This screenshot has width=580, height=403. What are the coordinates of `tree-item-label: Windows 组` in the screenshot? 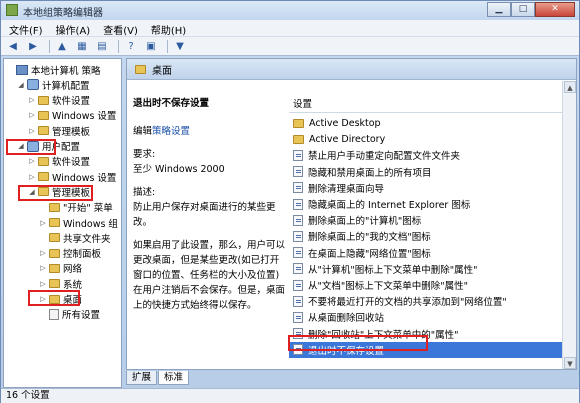 It's located at (90, 224).